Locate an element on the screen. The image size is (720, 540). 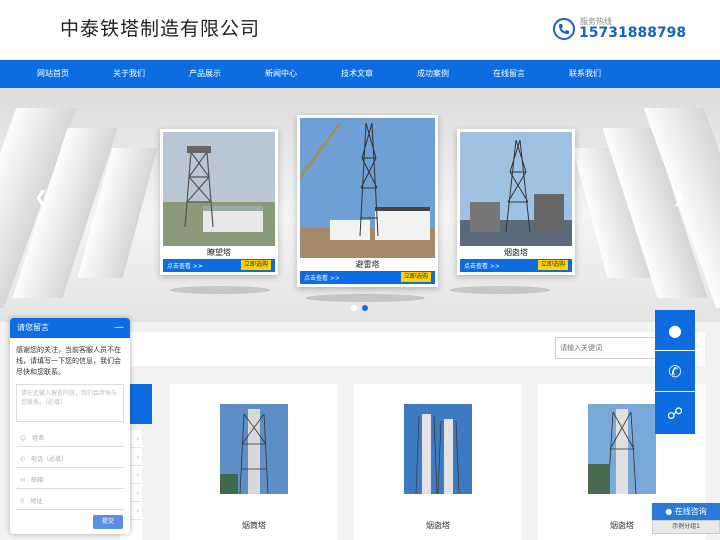
message-intro: 感谢您的关注，当前客服人员不在线，请填写一下您的信息，我们会尽快和您联系。 is located at coordinates (68, 361).